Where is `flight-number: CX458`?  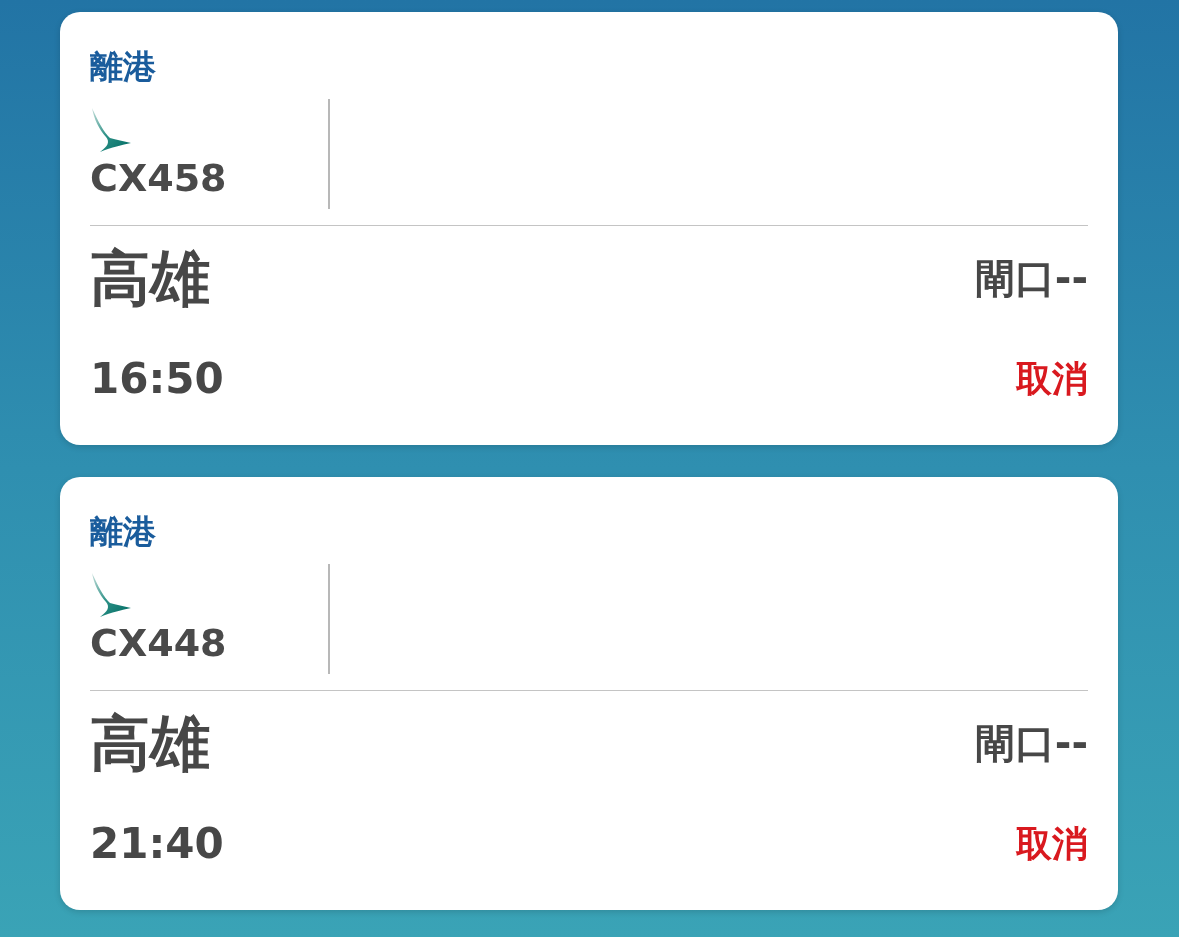
flight-number: CX458 is located at coordinates (158, 178).